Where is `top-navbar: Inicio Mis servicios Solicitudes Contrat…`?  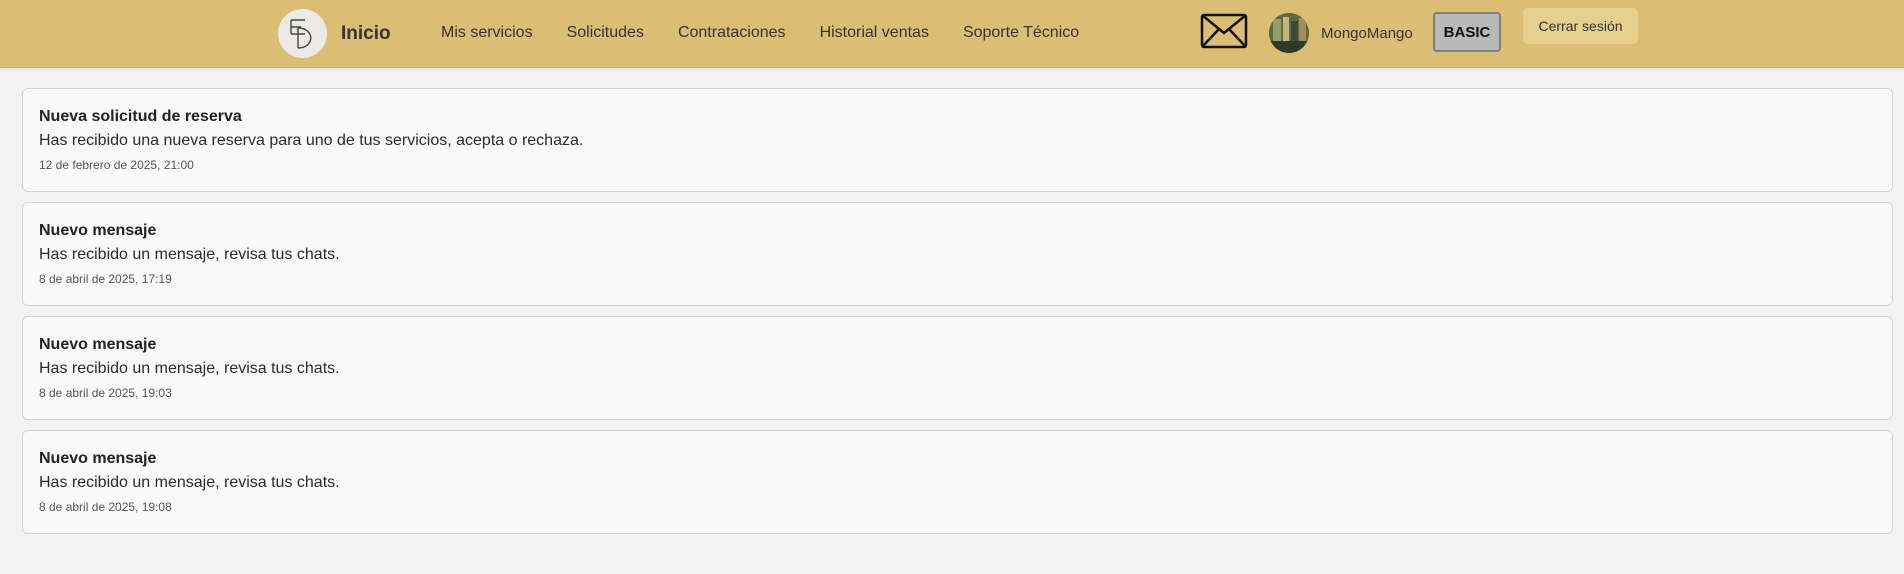 top-navbar: Inicio Mis servicios Solicitudes Contrat… is located at coordinates (952, 34).